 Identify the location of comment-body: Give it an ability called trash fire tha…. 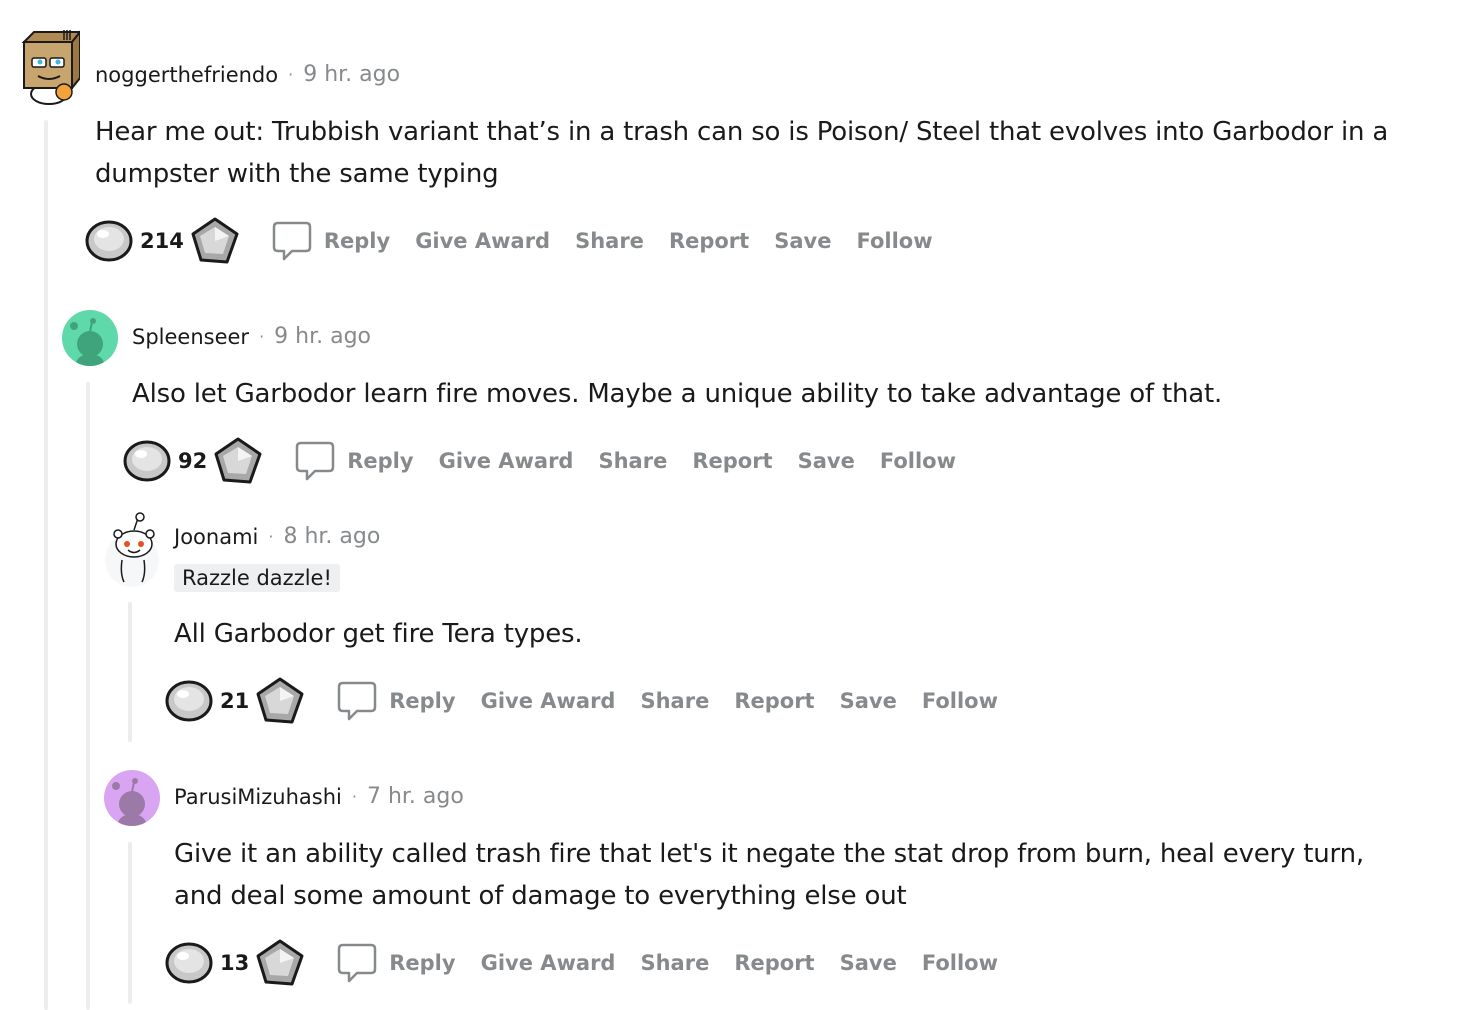
(769, 875).